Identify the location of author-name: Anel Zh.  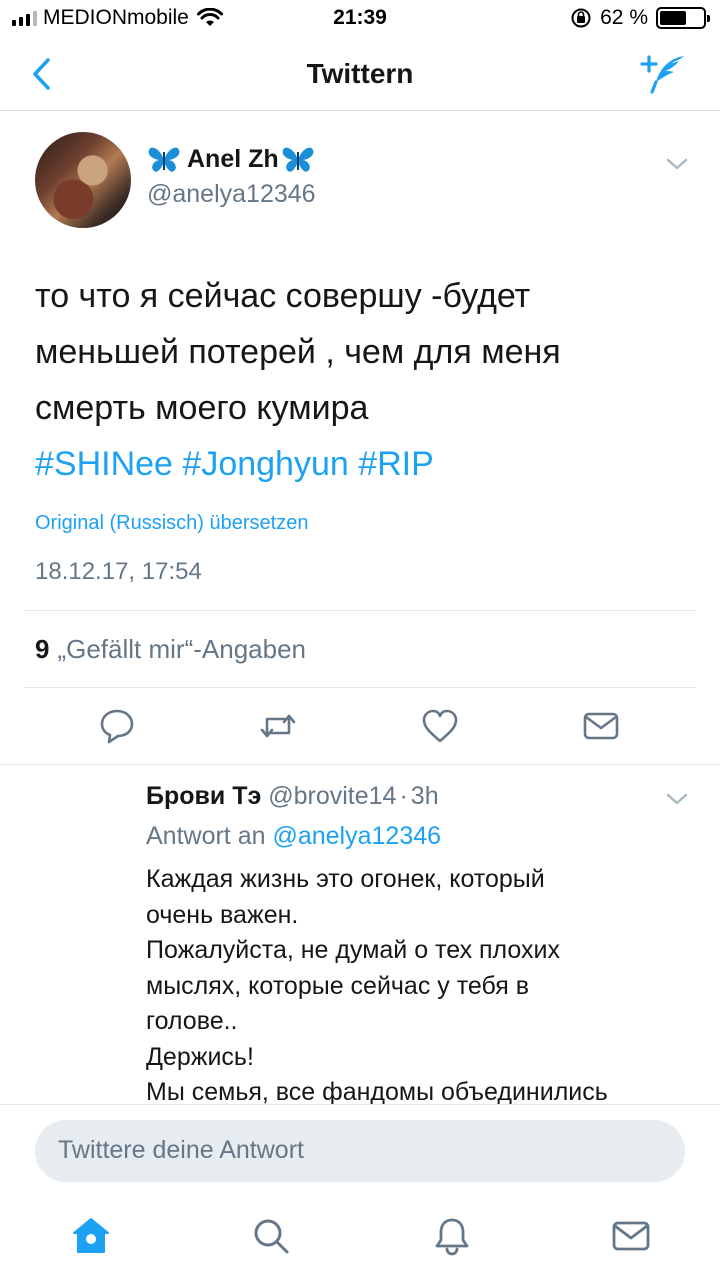
(233, 159).